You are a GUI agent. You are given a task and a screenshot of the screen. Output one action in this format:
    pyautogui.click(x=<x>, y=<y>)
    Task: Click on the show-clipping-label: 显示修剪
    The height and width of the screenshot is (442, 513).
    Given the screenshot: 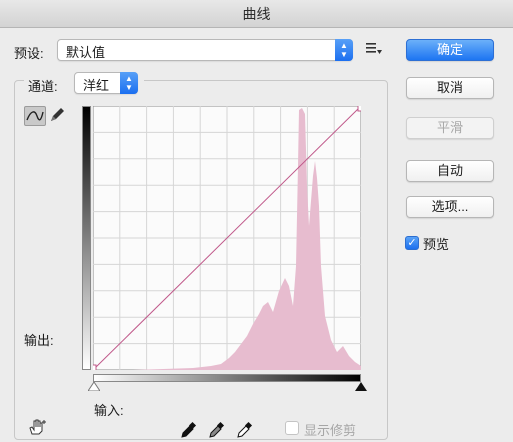 What is the action you would take?
    pyautogui.click(x=330, y=430)
    